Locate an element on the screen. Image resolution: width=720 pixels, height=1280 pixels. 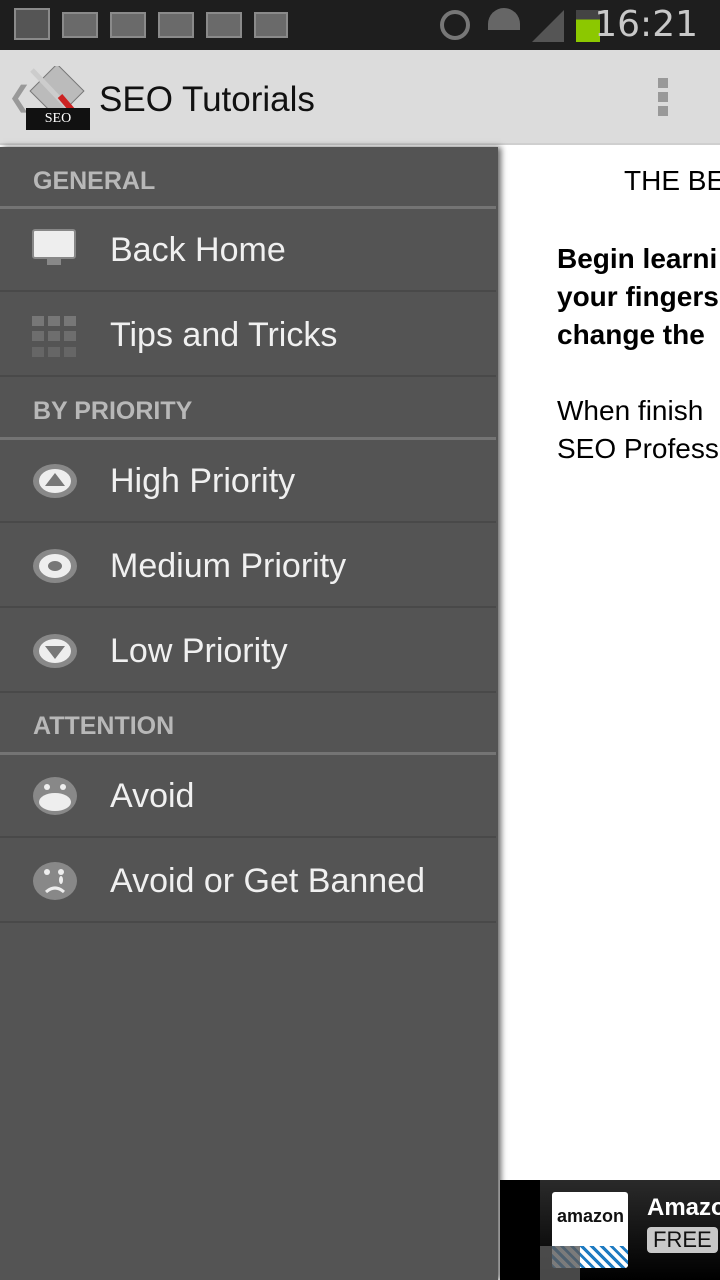
drawer-item-label: Back Home is located at coordinates (198, 250).